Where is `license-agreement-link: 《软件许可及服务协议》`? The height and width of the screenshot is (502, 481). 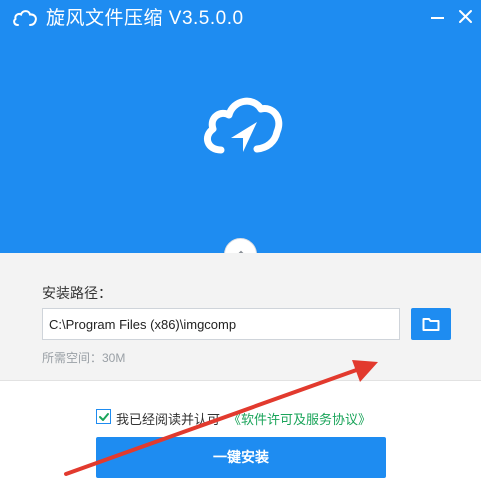
license-agreement-link: 《软件许可及服务协议》 is located at coordinates (299, 418).